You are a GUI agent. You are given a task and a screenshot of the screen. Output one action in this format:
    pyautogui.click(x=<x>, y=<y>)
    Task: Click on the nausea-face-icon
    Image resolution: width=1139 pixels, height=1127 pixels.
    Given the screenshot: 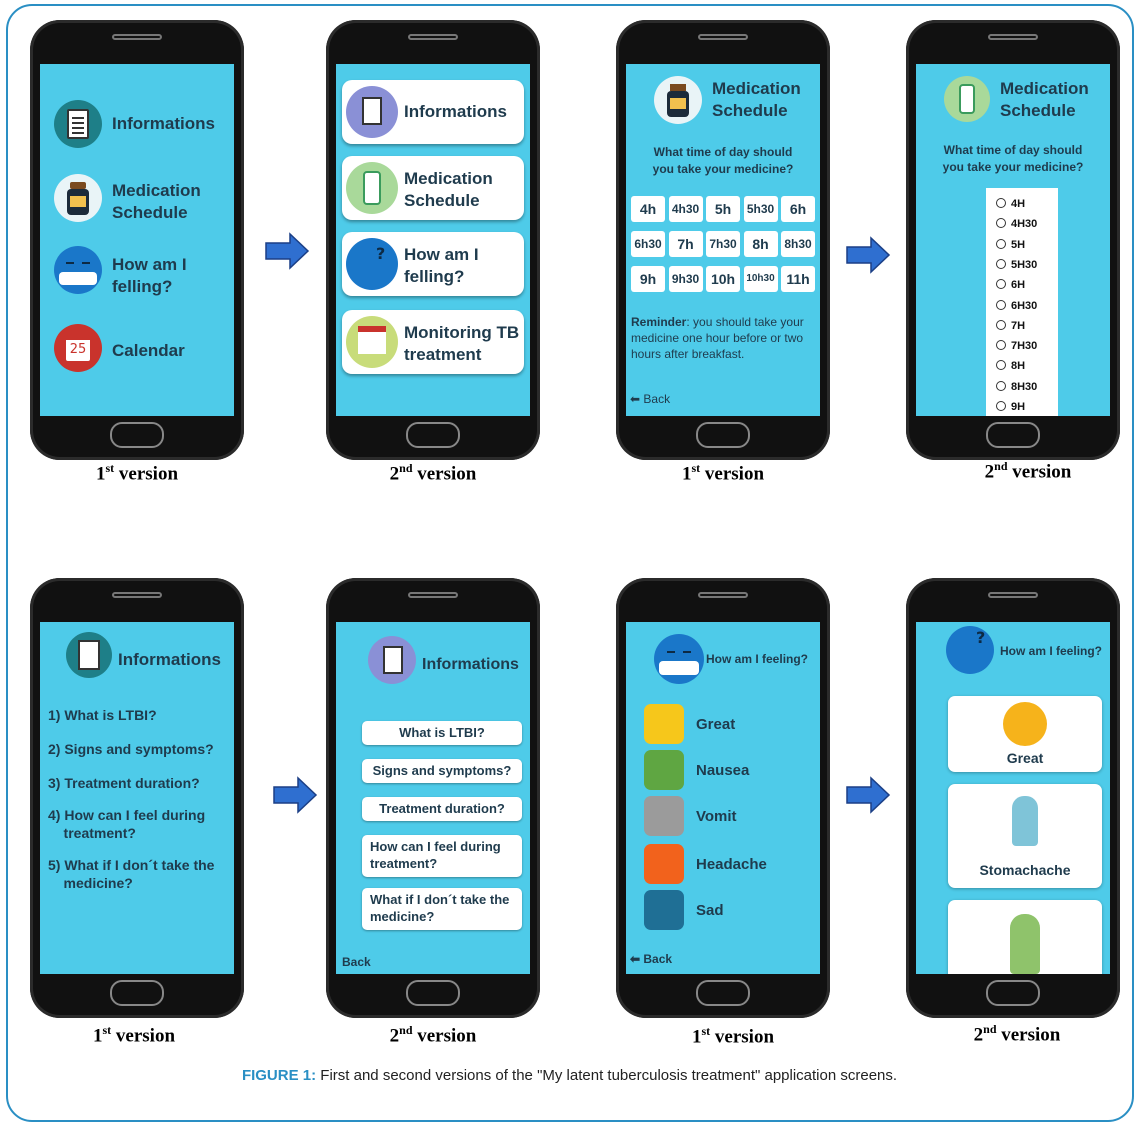 What is the action you would take?
    pyautogui.click(x=664, y=770)
    